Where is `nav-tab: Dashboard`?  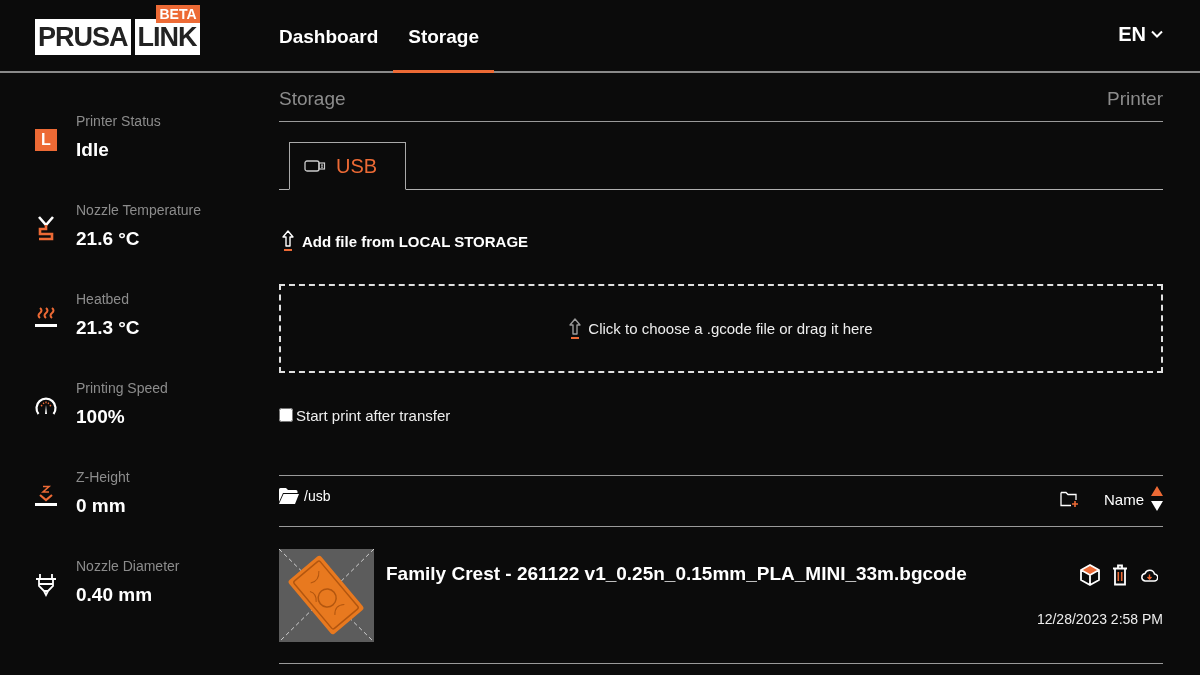 nav-tab: Dashboard is located at coordinates (329, 36).